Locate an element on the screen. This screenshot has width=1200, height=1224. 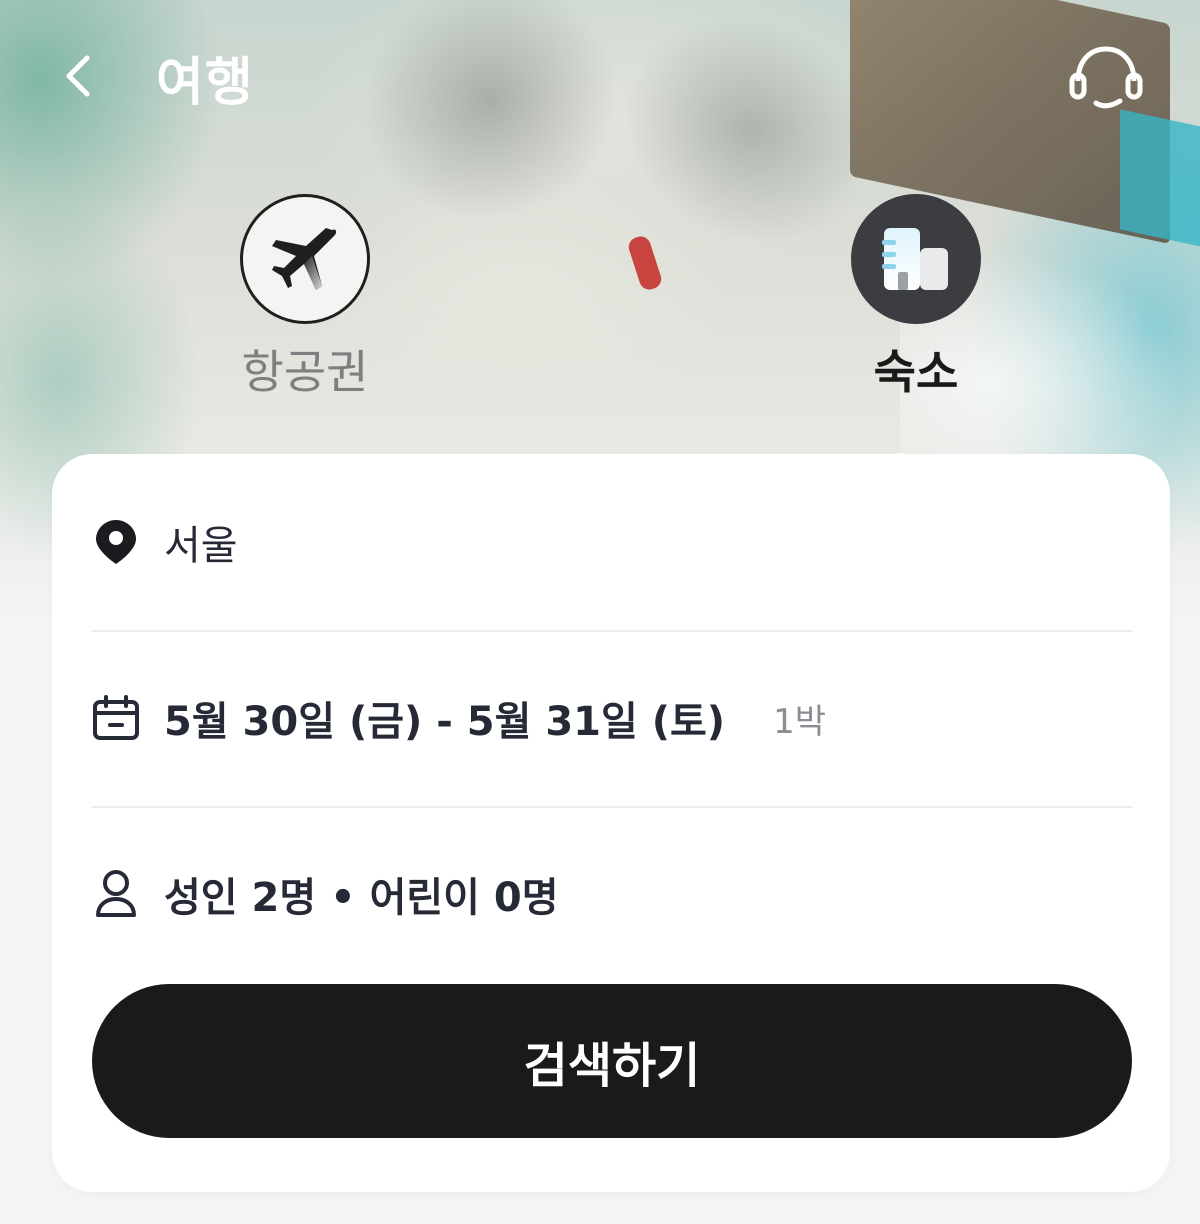
tab-accommodation: 숙소 is located at coordinates (916, 298).